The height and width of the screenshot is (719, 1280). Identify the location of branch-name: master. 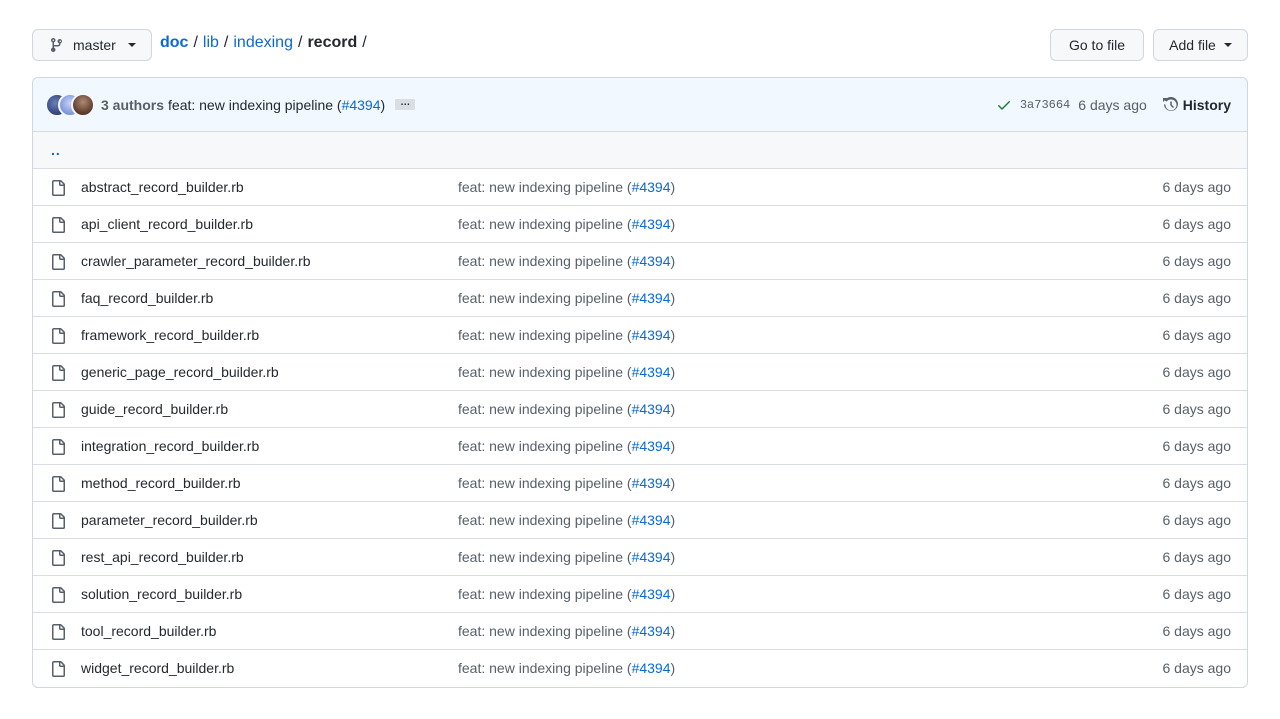
(94, 45).